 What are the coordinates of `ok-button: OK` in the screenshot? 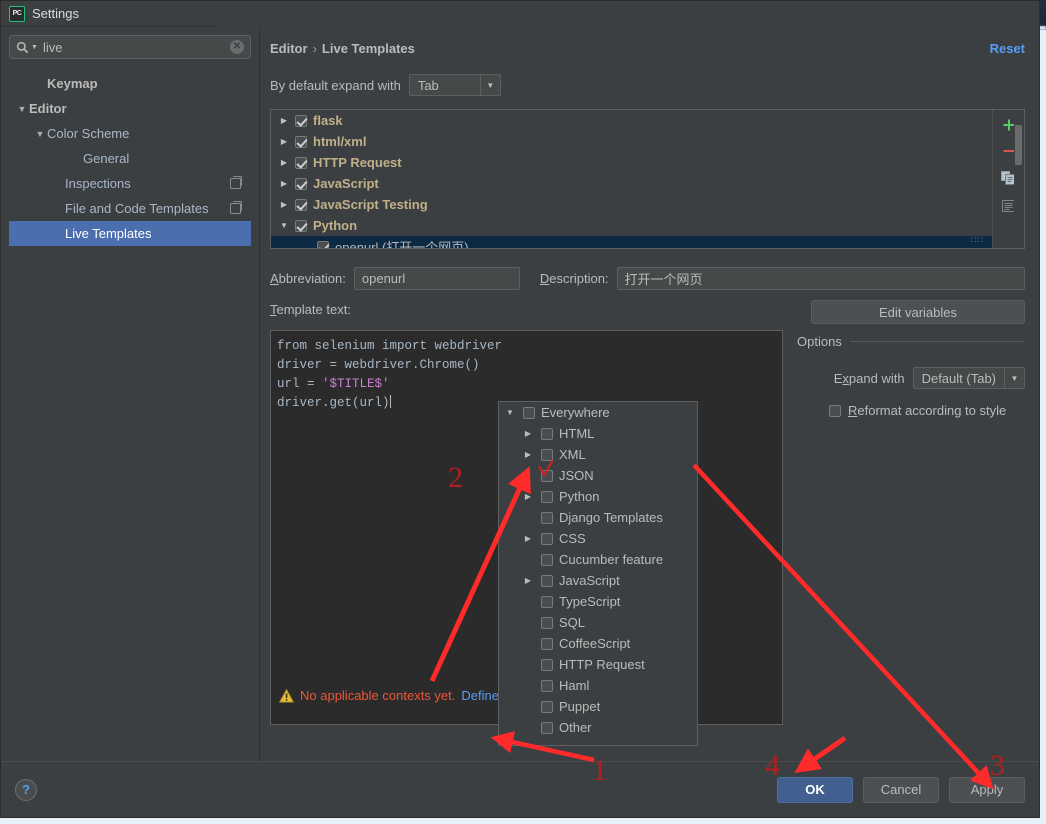 It's located at (815, 789).